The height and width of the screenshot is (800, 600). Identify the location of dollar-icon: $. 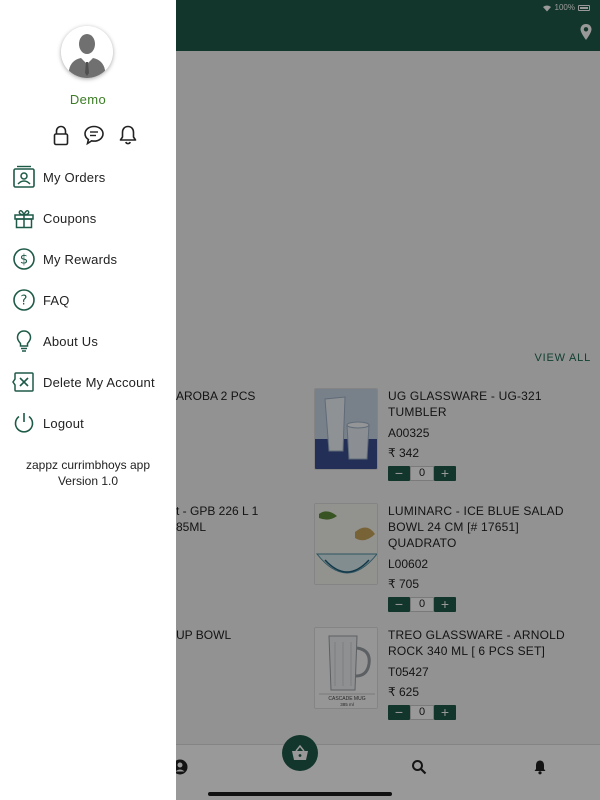
(24, 259).